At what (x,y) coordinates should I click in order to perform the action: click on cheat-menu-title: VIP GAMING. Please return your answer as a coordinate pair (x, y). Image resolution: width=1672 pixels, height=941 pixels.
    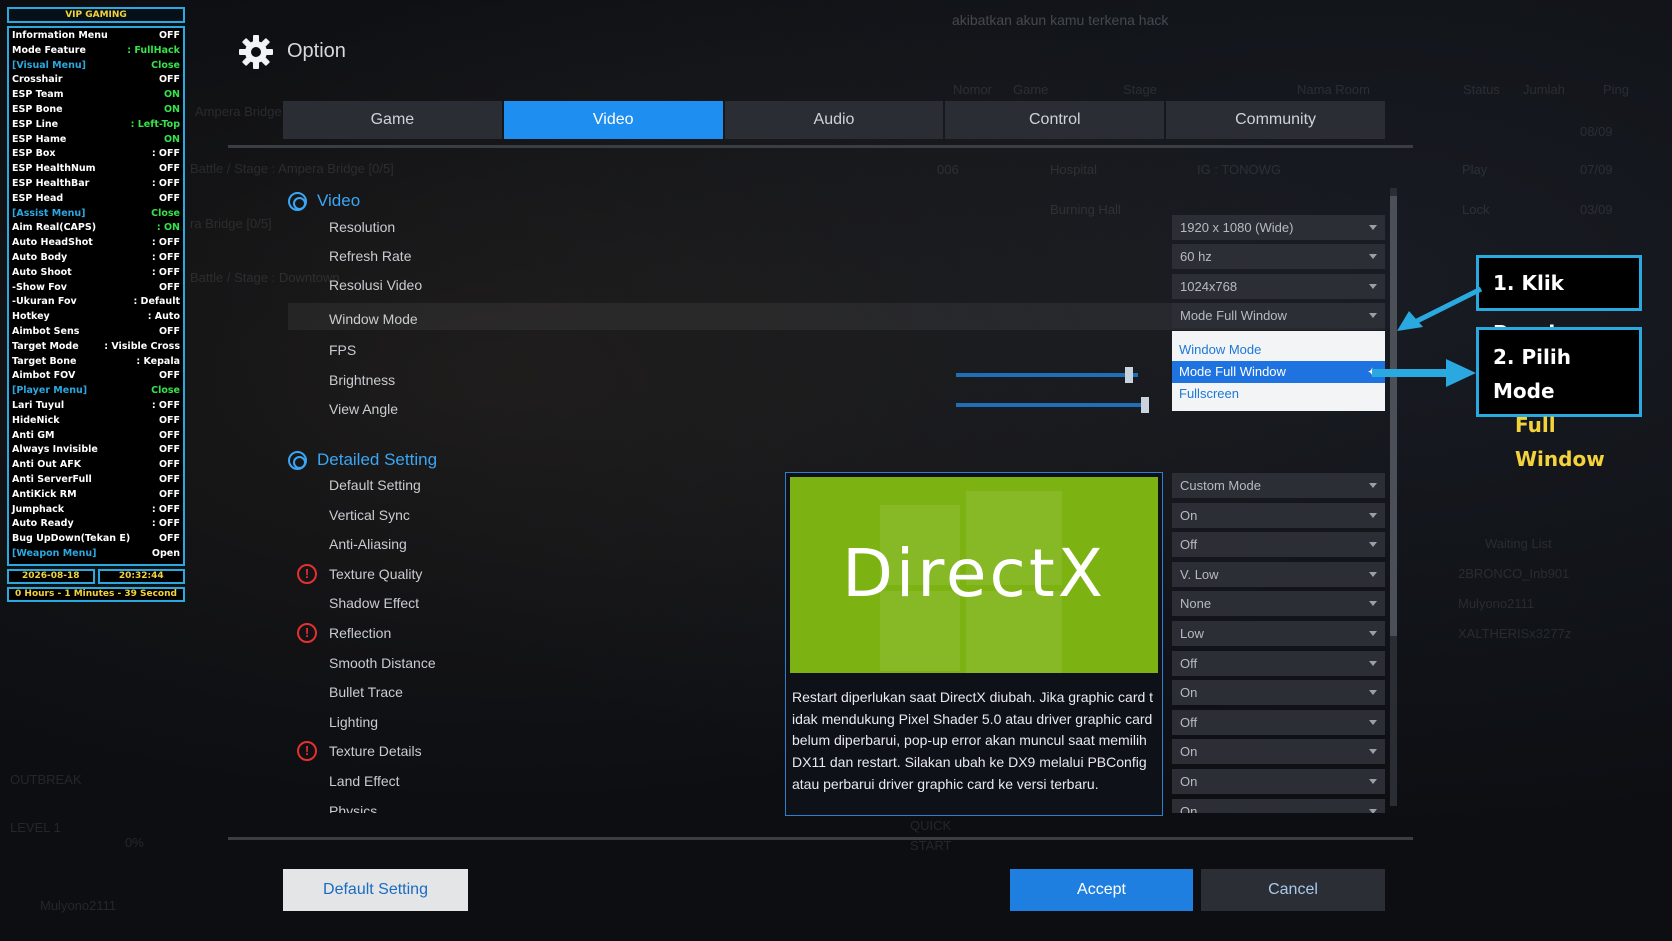
    Looking at the image, I should click on (96, 15).